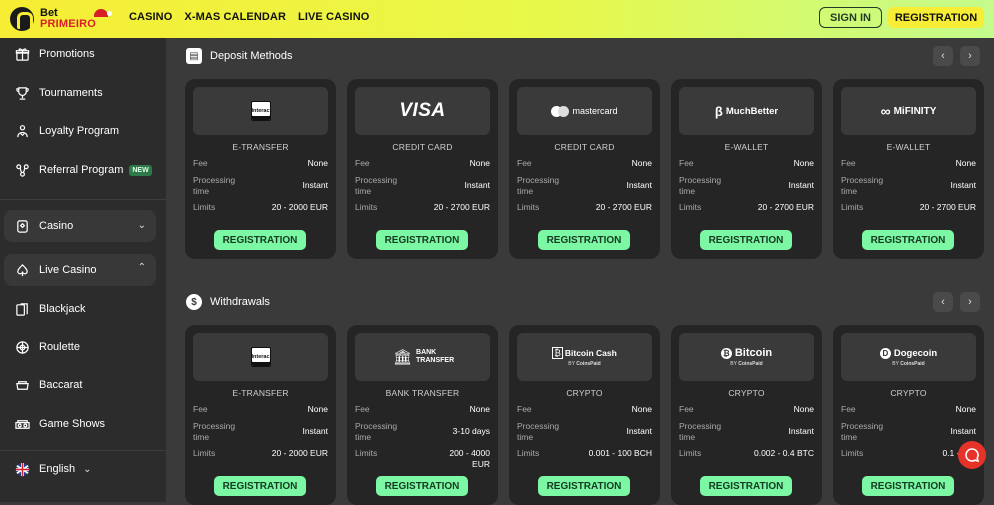  Describe the element at coordinates (228, 302) in the screenshot. I see `withdrawal-section-header: $ Withdrawals` at that location.